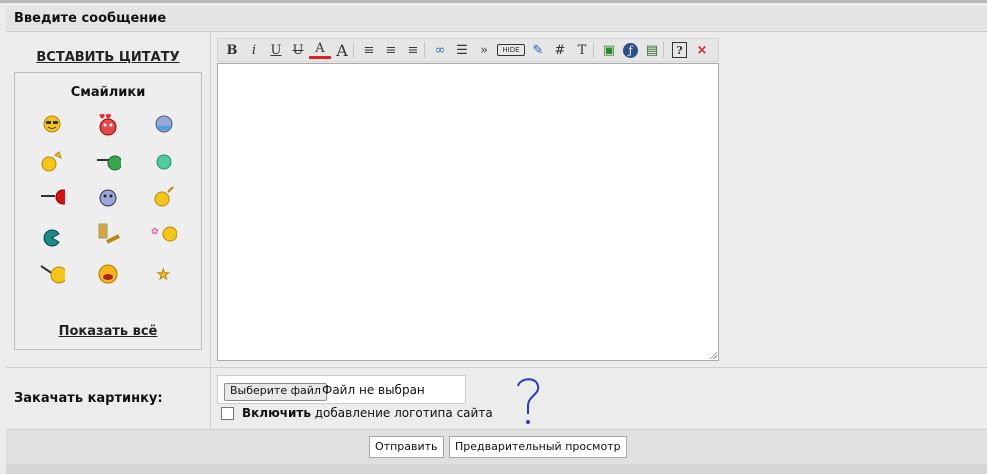 The image size is (987, 474). Describe the element at coordinates (108, 57) in the screenshot. I see `insert-quote-link: ВСТАВИТЬ ЦИТАТУ` at that location.